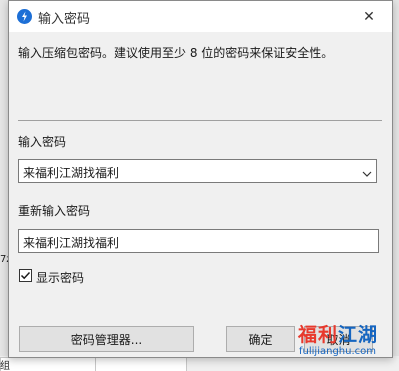 Image resolution: width=399 pixels, height=371 pixels. What do you see at coordinates (396, 185) in the screenshot?
I see `background-app-right` at bounding box center [396, 185].